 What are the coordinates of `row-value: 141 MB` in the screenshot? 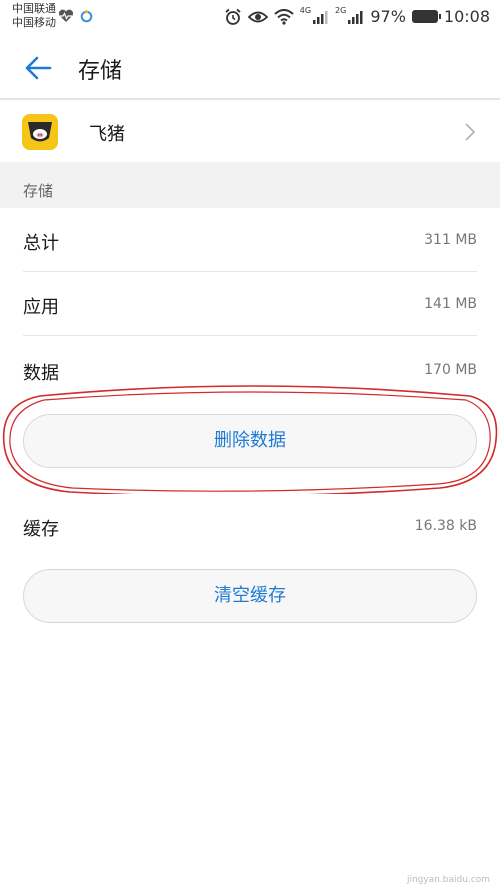 It's located at (450, 304).